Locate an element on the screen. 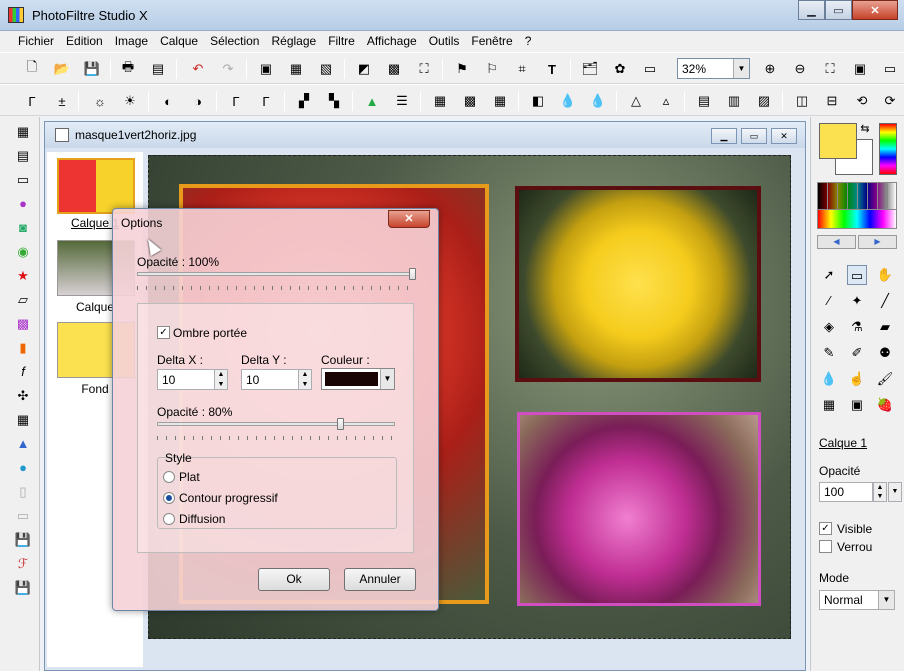  maximize-button: ▭ is located at coordinates (838, 10).